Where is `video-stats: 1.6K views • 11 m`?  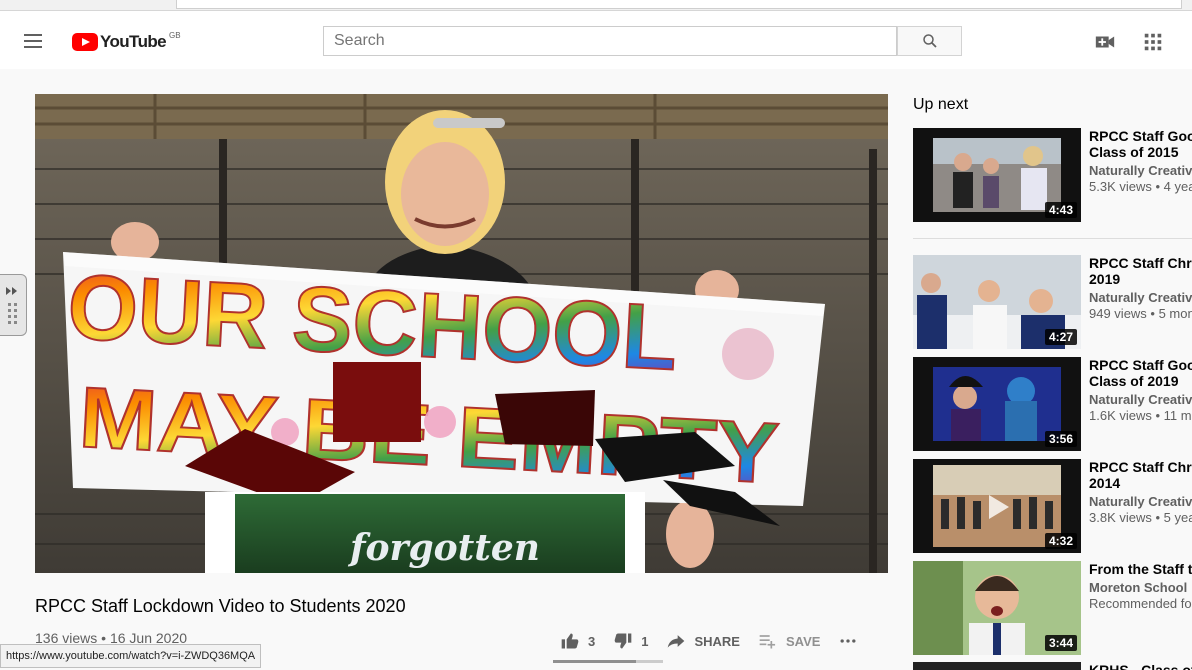
video-stats: 1.6K views • 11 m is located at coordinates (1140, 415).